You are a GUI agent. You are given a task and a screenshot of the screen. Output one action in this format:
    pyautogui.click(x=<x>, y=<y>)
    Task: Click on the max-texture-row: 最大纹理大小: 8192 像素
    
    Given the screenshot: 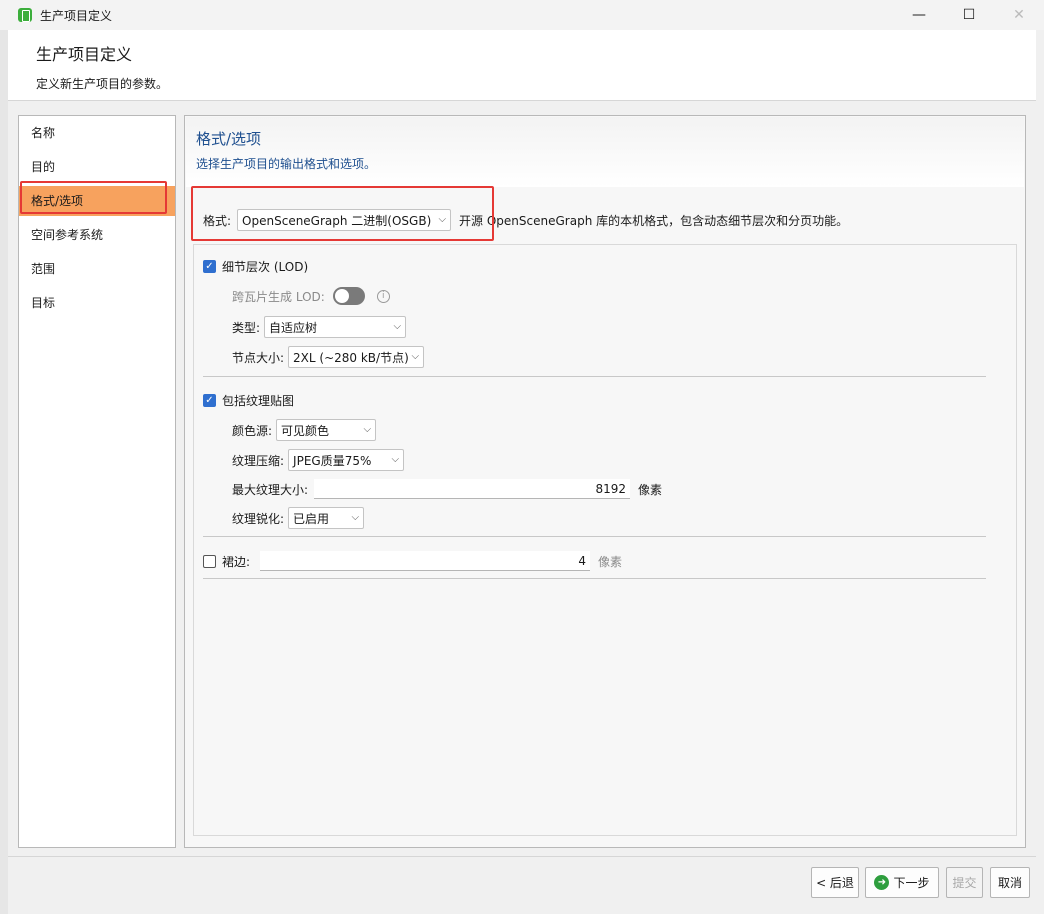 What is the action you would take?
    pyautogui.click(x=447, y=489)
    